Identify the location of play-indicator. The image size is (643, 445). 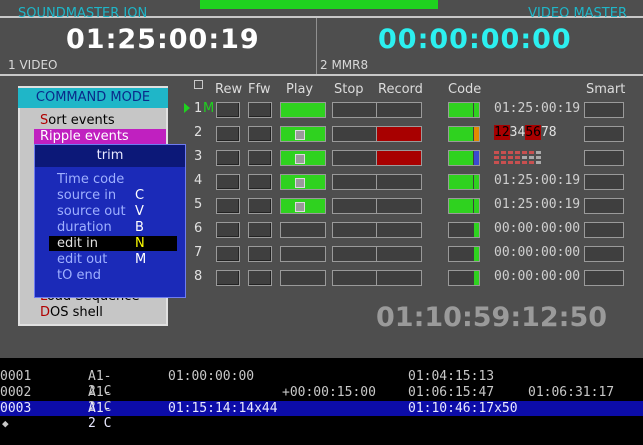
(300, 135).